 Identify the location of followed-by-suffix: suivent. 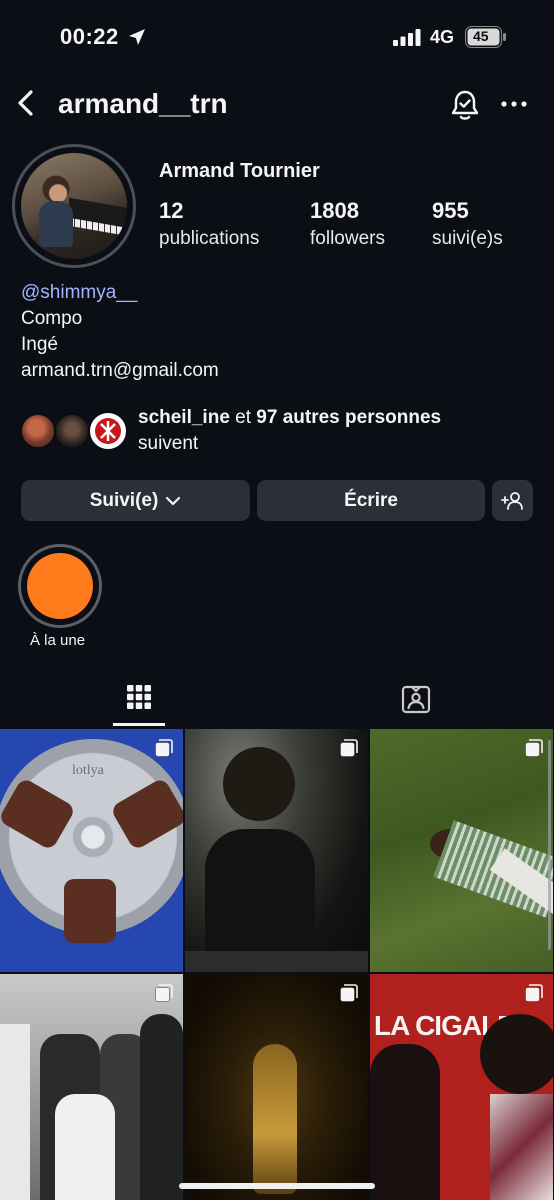
(168, 443).